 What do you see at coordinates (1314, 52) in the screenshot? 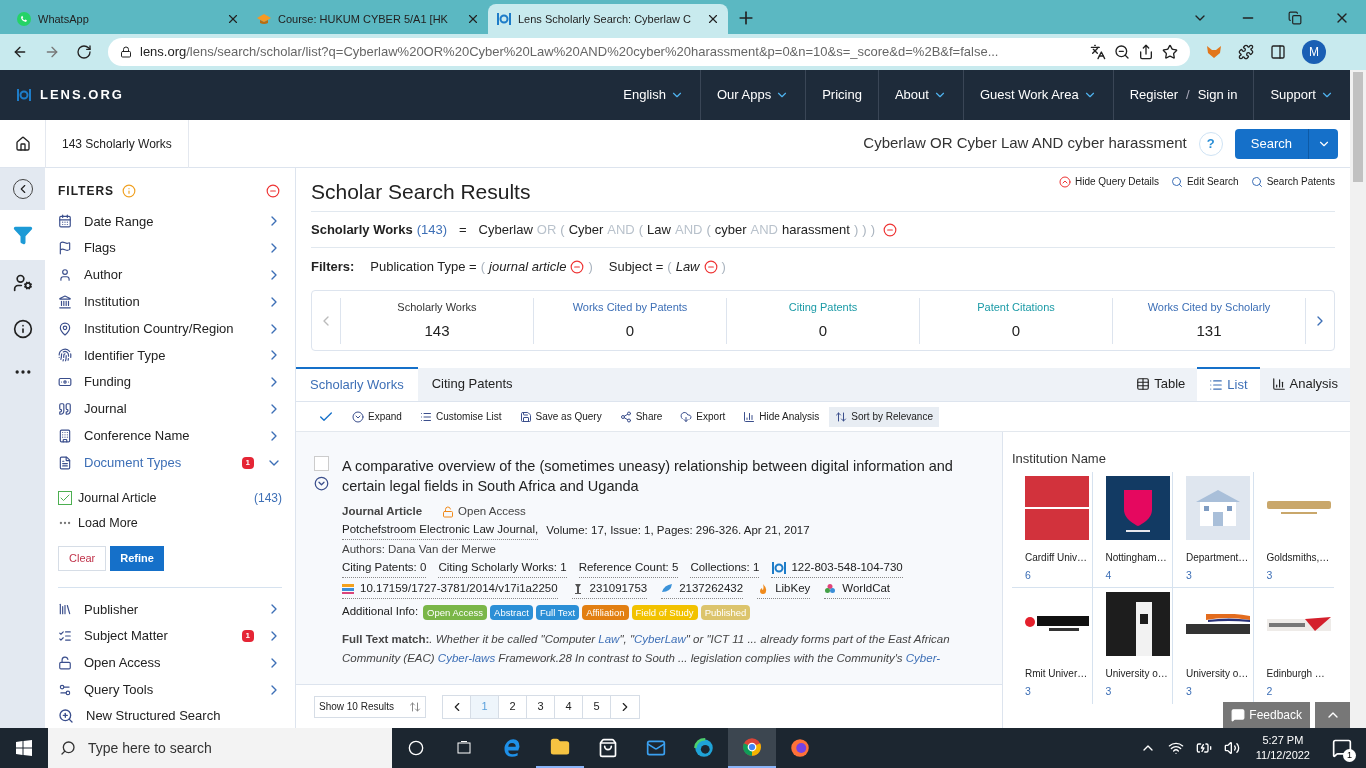
I see `profile-avatar: M` at bounding box center [1314, 52].